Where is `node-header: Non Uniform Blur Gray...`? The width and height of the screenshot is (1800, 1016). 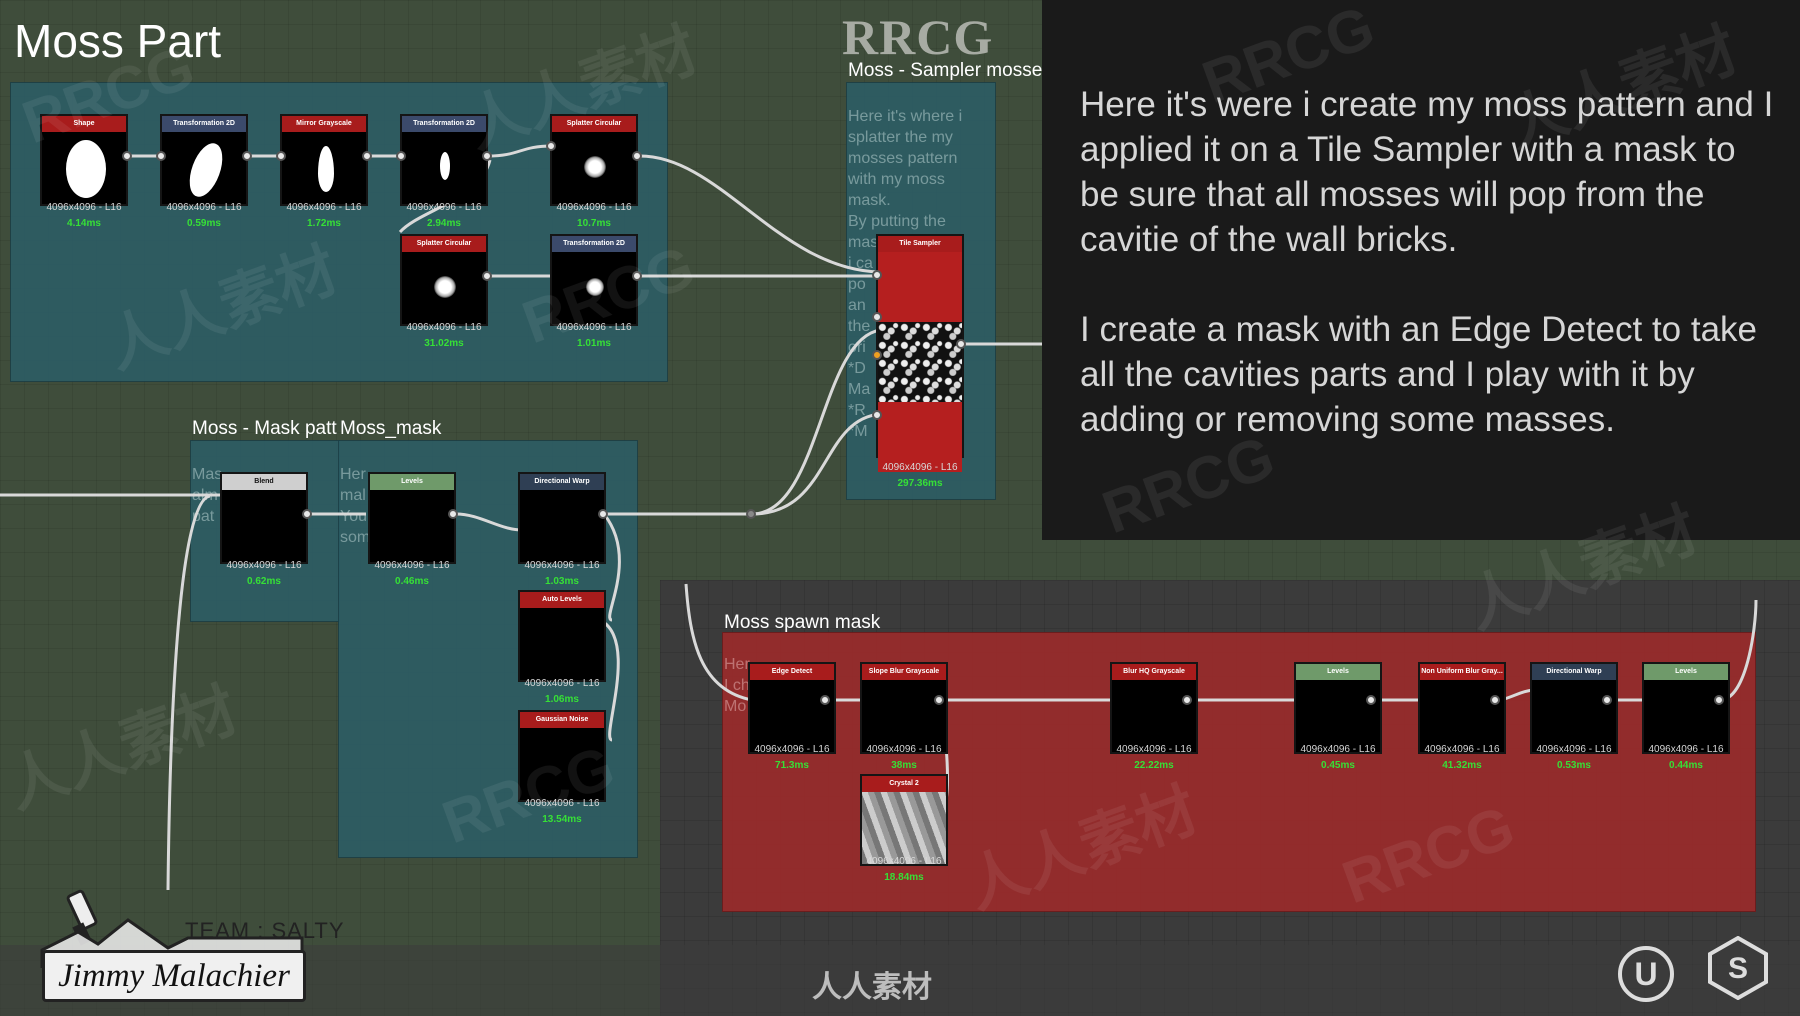
node-header: Non Uniform Blur Gray... is located at coordinates (1462, 672).